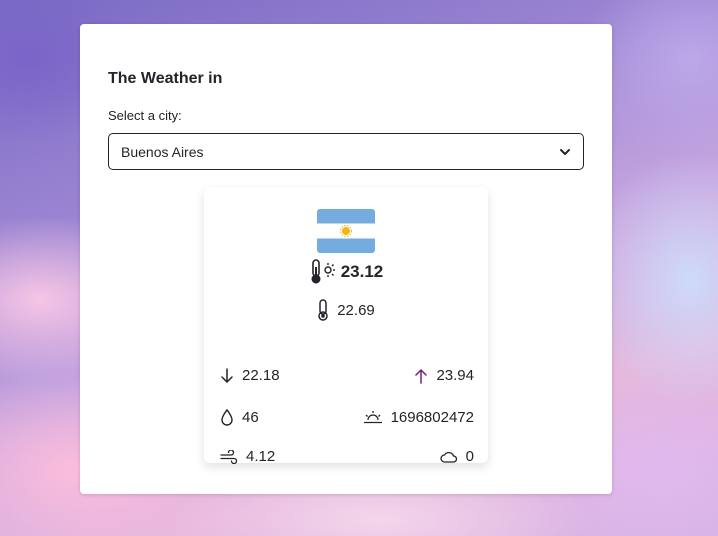  I want to click on wind: 4.12, so click(247, 456).